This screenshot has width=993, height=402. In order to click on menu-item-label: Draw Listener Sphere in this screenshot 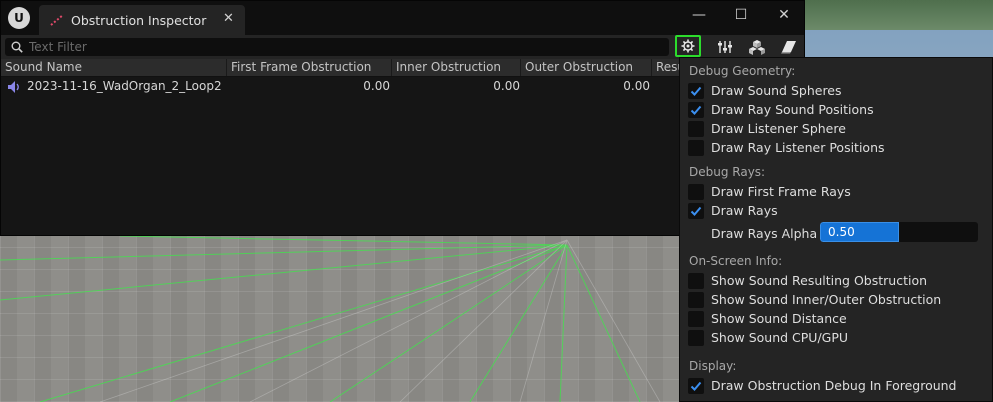, I will do `click(778, 128)`.